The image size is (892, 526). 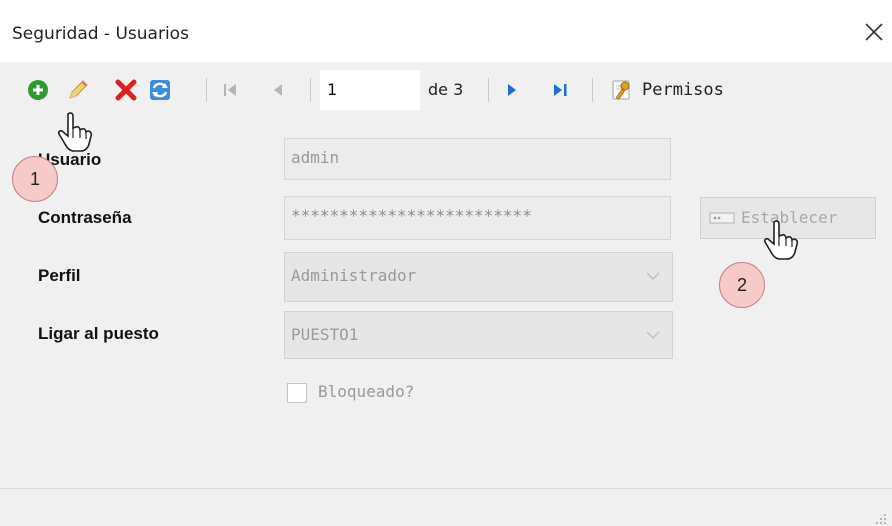 What do you see at coordinates (874, 32) in the screenshot?
I see `close-icon` at bounding box center [874, 32].